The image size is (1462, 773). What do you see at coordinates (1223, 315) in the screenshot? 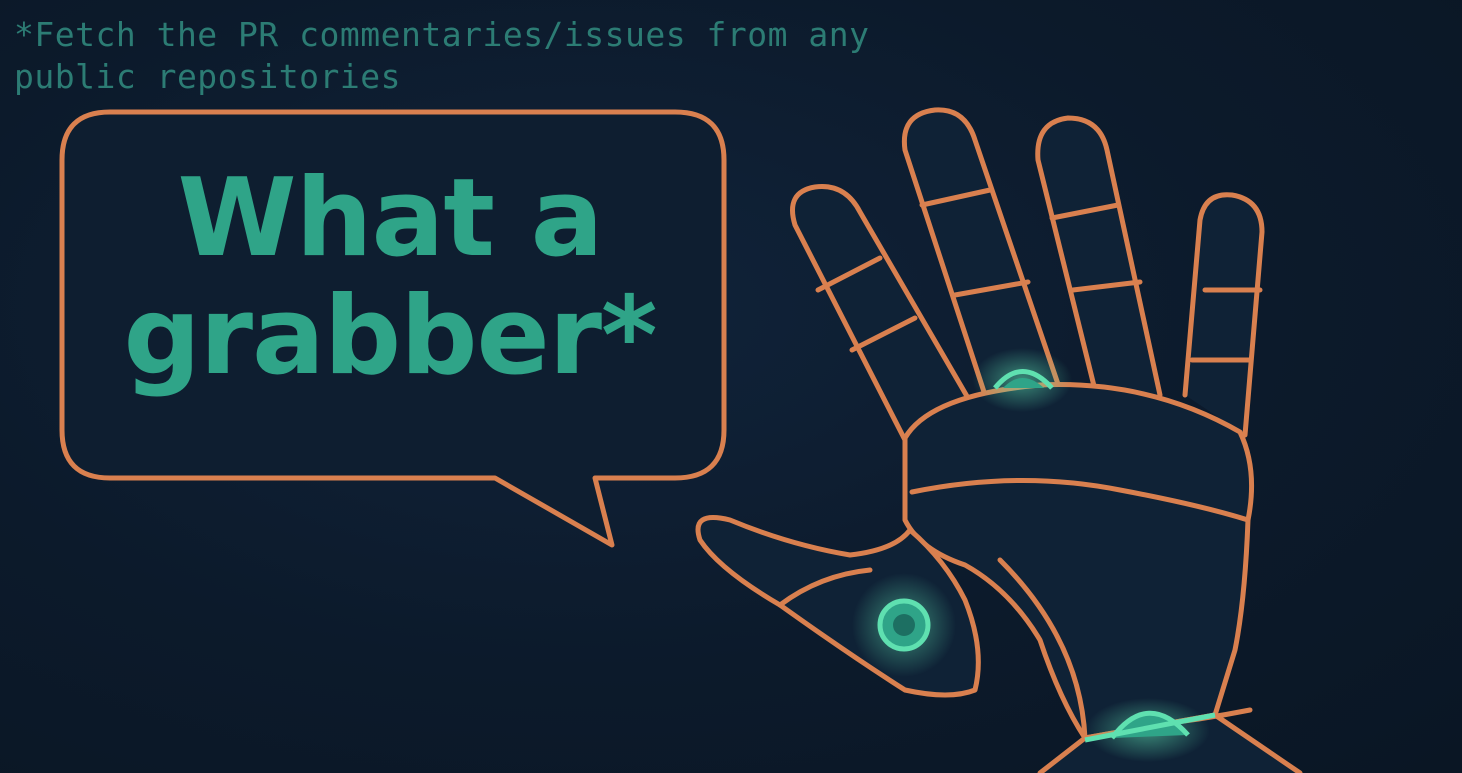
I see `finger-little` at bounding box center [1223, 315].